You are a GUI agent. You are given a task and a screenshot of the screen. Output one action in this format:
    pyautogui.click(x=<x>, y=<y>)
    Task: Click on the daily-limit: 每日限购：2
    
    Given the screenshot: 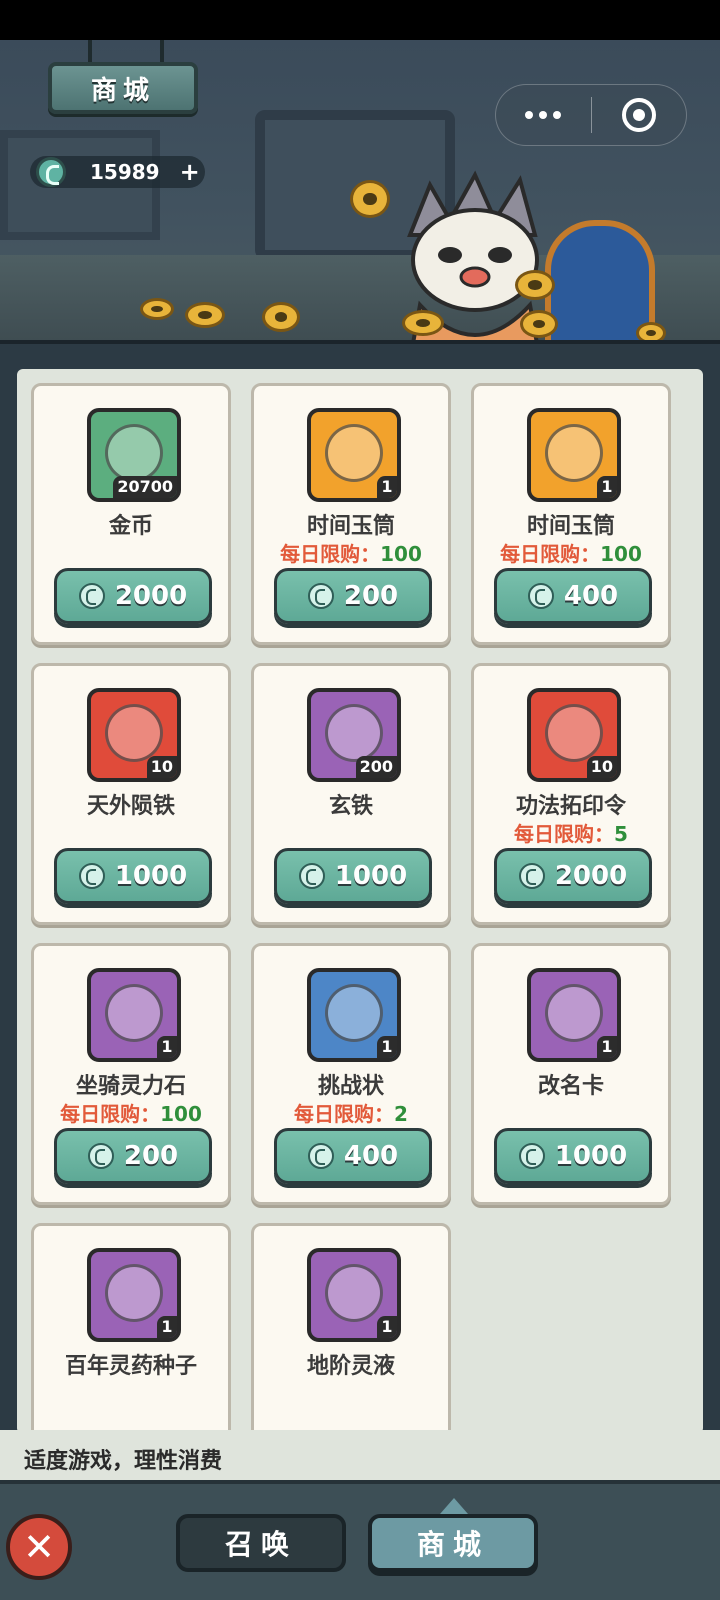 What is the action you would take?
    pyautogui.click(x=351, y=1112)
    